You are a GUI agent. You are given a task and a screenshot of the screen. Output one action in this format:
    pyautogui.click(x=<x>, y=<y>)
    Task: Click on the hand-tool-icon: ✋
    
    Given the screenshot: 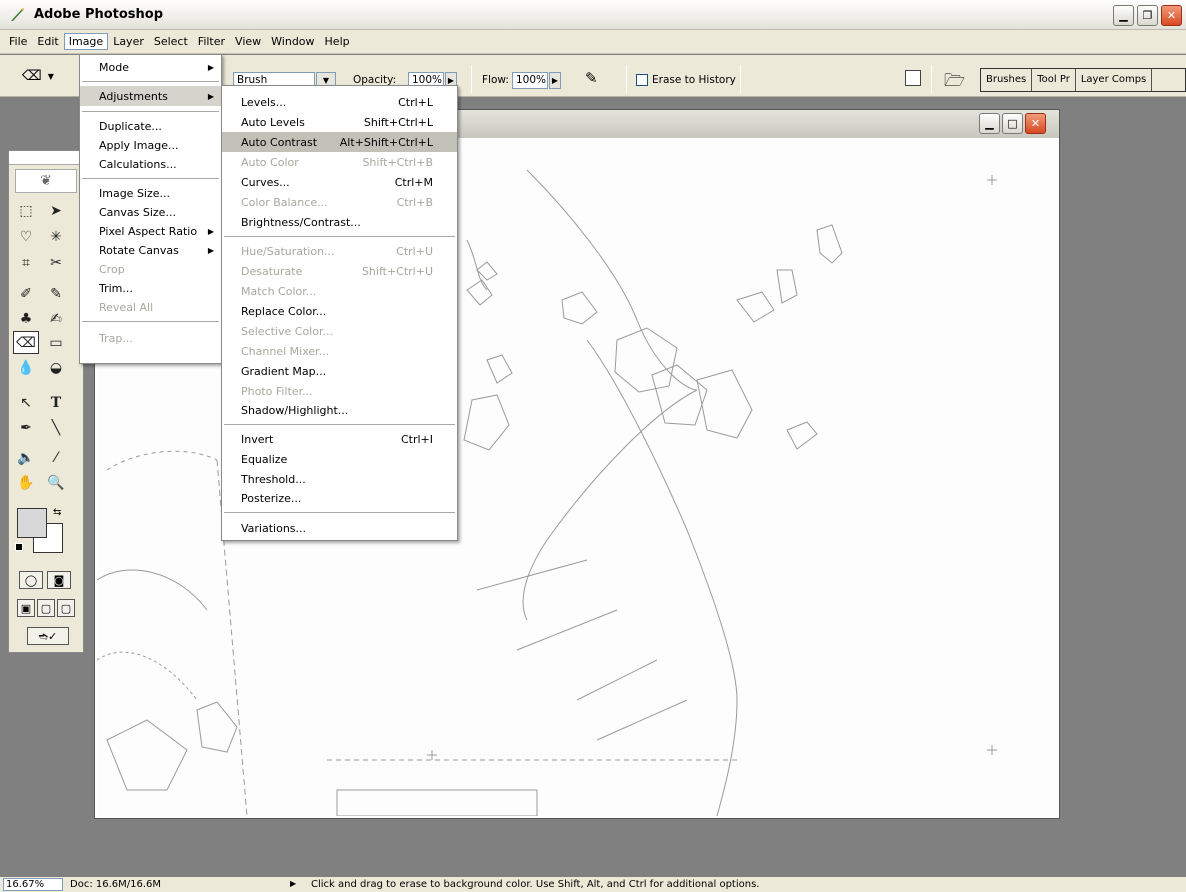 What is the action you would take?
    pyautogui.click(x=26, y=482)
    